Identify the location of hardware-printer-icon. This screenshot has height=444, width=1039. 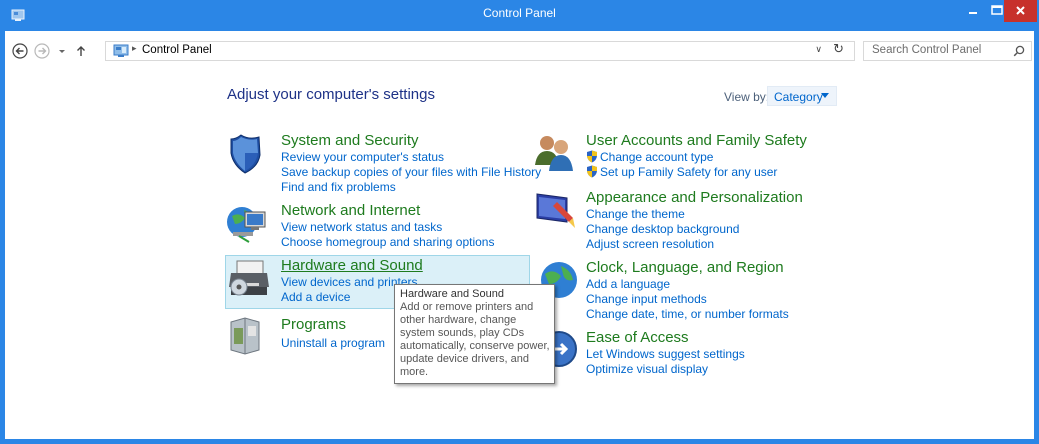
(249, 279).